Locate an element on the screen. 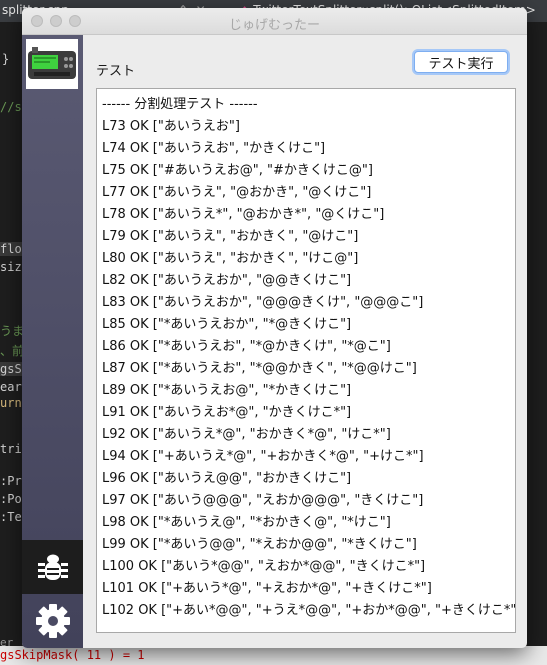 The image size is (547, 665). output-line: L86 OK ["*あいうえお", "*@かきくけ", "*@こ"] is located at coordinates (246, 346).